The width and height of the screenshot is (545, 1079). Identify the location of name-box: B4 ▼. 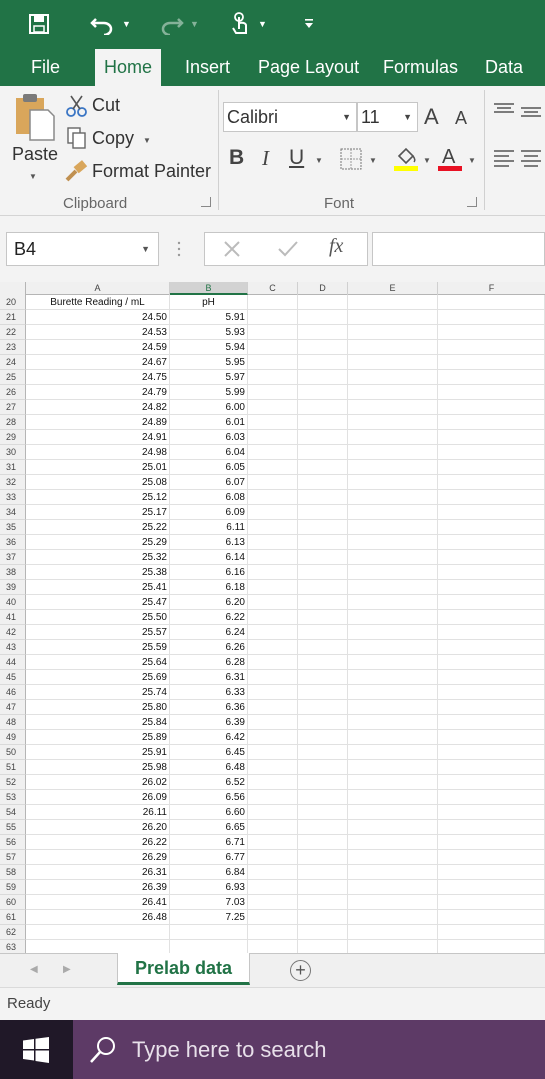
(82, 249).